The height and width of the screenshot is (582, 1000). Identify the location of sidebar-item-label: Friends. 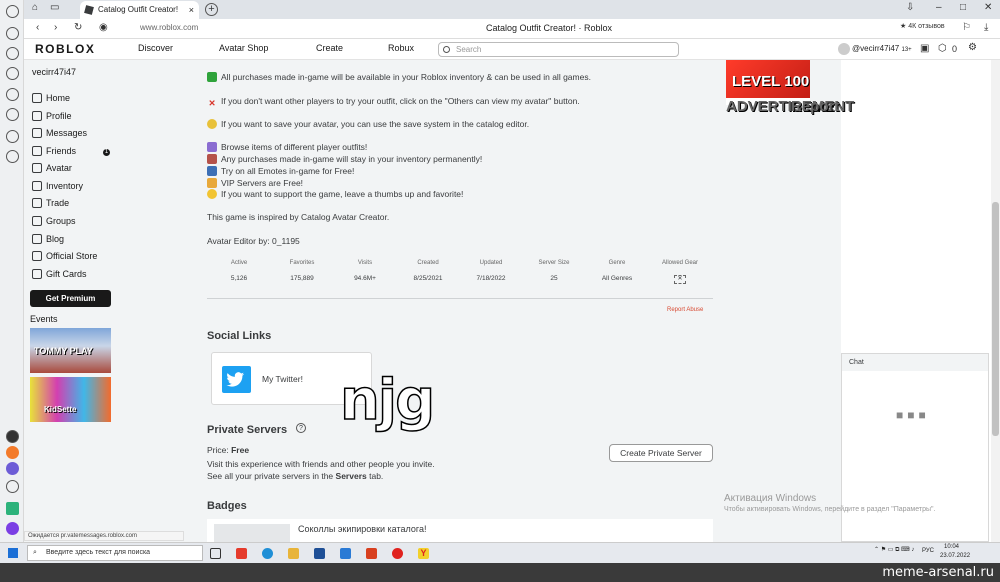
(61, 151).